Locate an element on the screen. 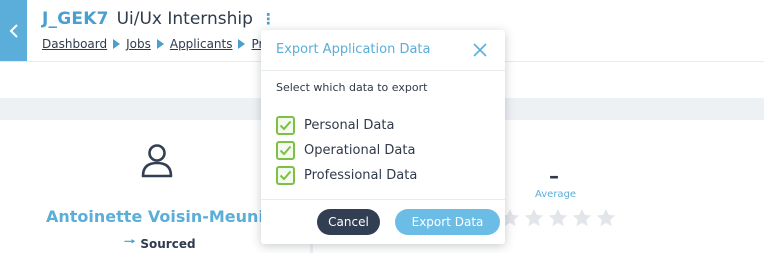 The image size is (764, 253). checkbox-professional-data: Professional Data is located at coordinates (346, 175).